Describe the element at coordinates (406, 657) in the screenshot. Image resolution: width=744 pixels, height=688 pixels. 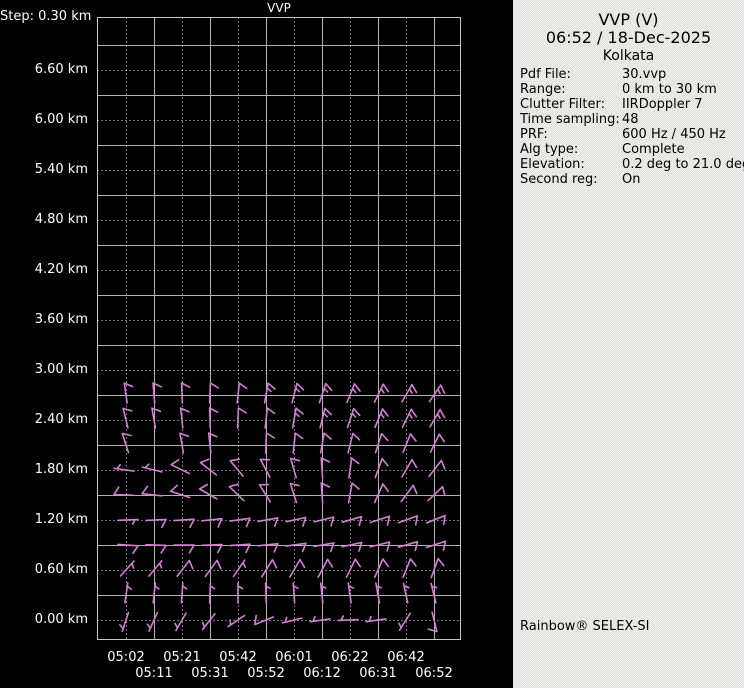
I see `x-tick-label: 06:42` at that location.